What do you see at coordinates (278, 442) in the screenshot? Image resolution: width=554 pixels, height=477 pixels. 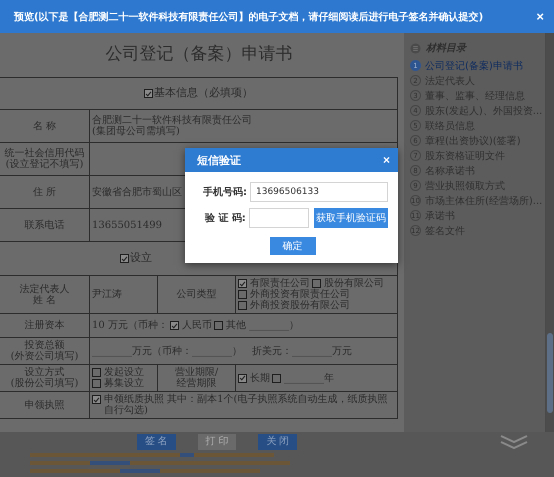 I see `action-button: 关 闭` at bounding box center [278, 442].